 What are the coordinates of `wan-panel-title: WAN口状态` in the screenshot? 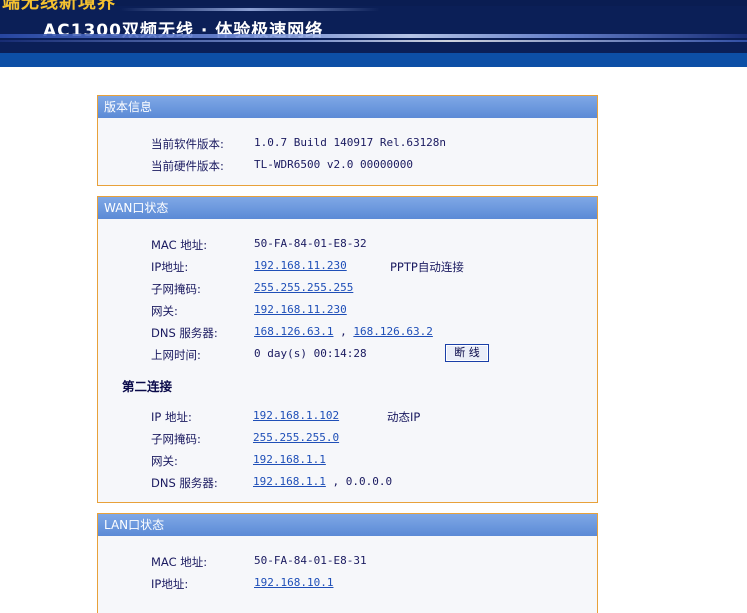 It's located at (347, 208).